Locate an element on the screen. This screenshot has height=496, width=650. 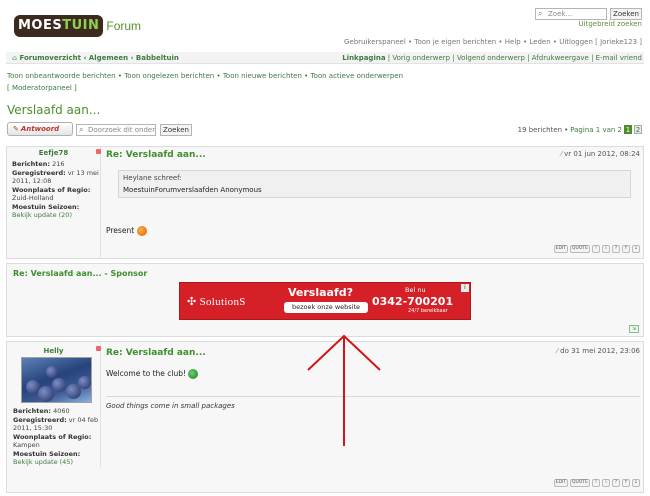
ad-phone: 0342-700201 is located at coordinates (413, 301).